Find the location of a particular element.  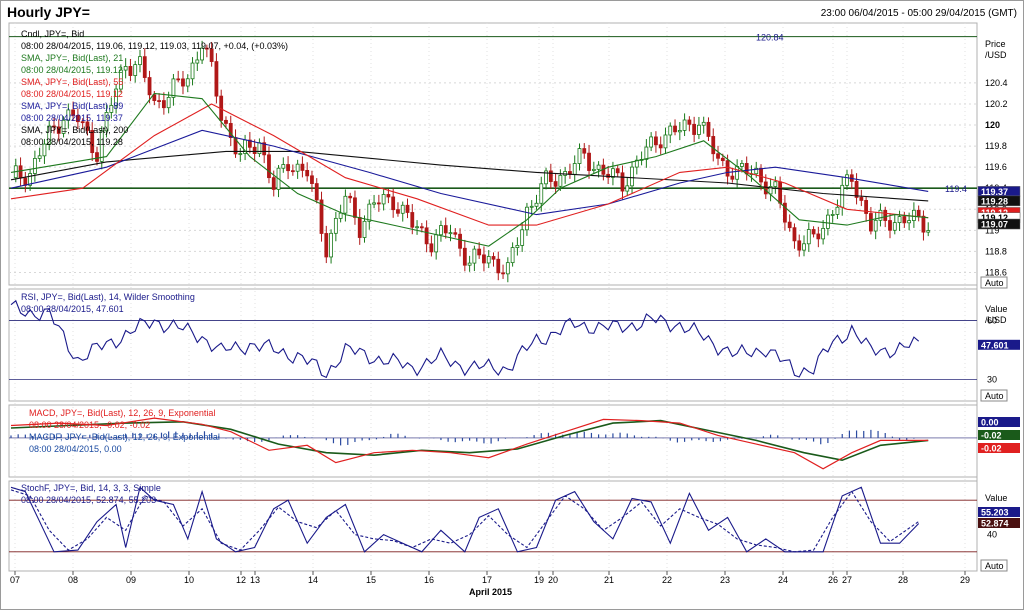

x-tick-label: 20 is located at coordinates (553, 580).